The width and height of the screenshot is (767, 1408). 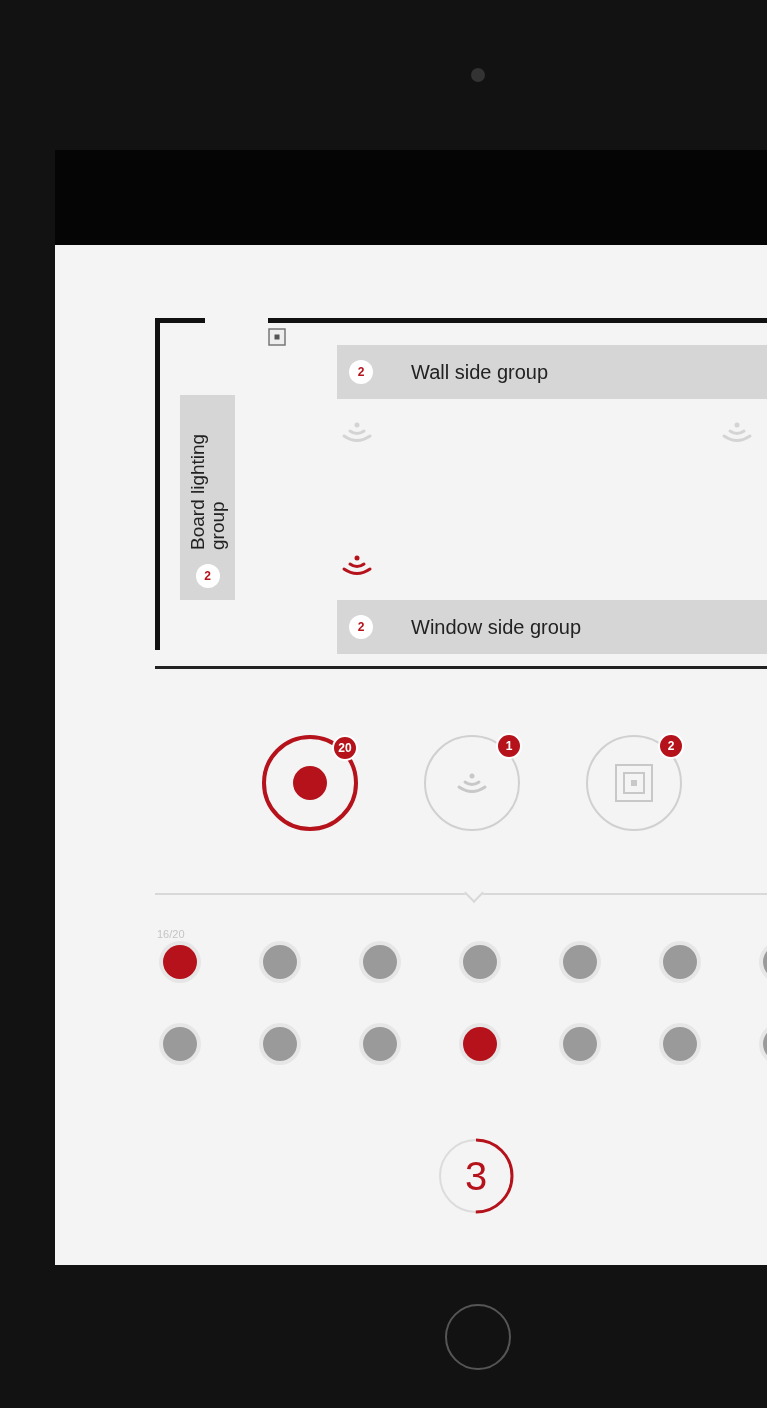 I want to click on group-bar: 2 Window side group, so click(x=552, y=627).